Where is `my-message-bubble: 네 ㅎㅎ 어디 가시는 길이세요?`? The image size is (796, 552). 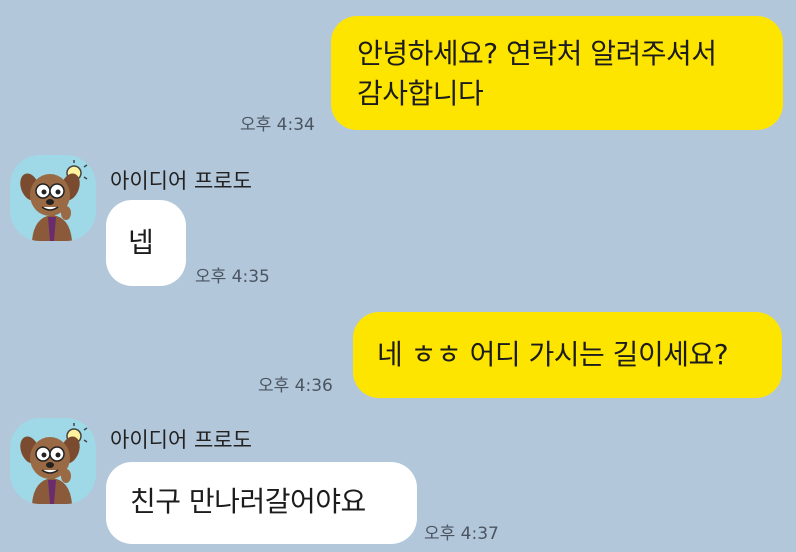
my-message-bubble: 네 ㅎㅎ 어디 가시는 길이세요? is located at coordinates (567, 355).